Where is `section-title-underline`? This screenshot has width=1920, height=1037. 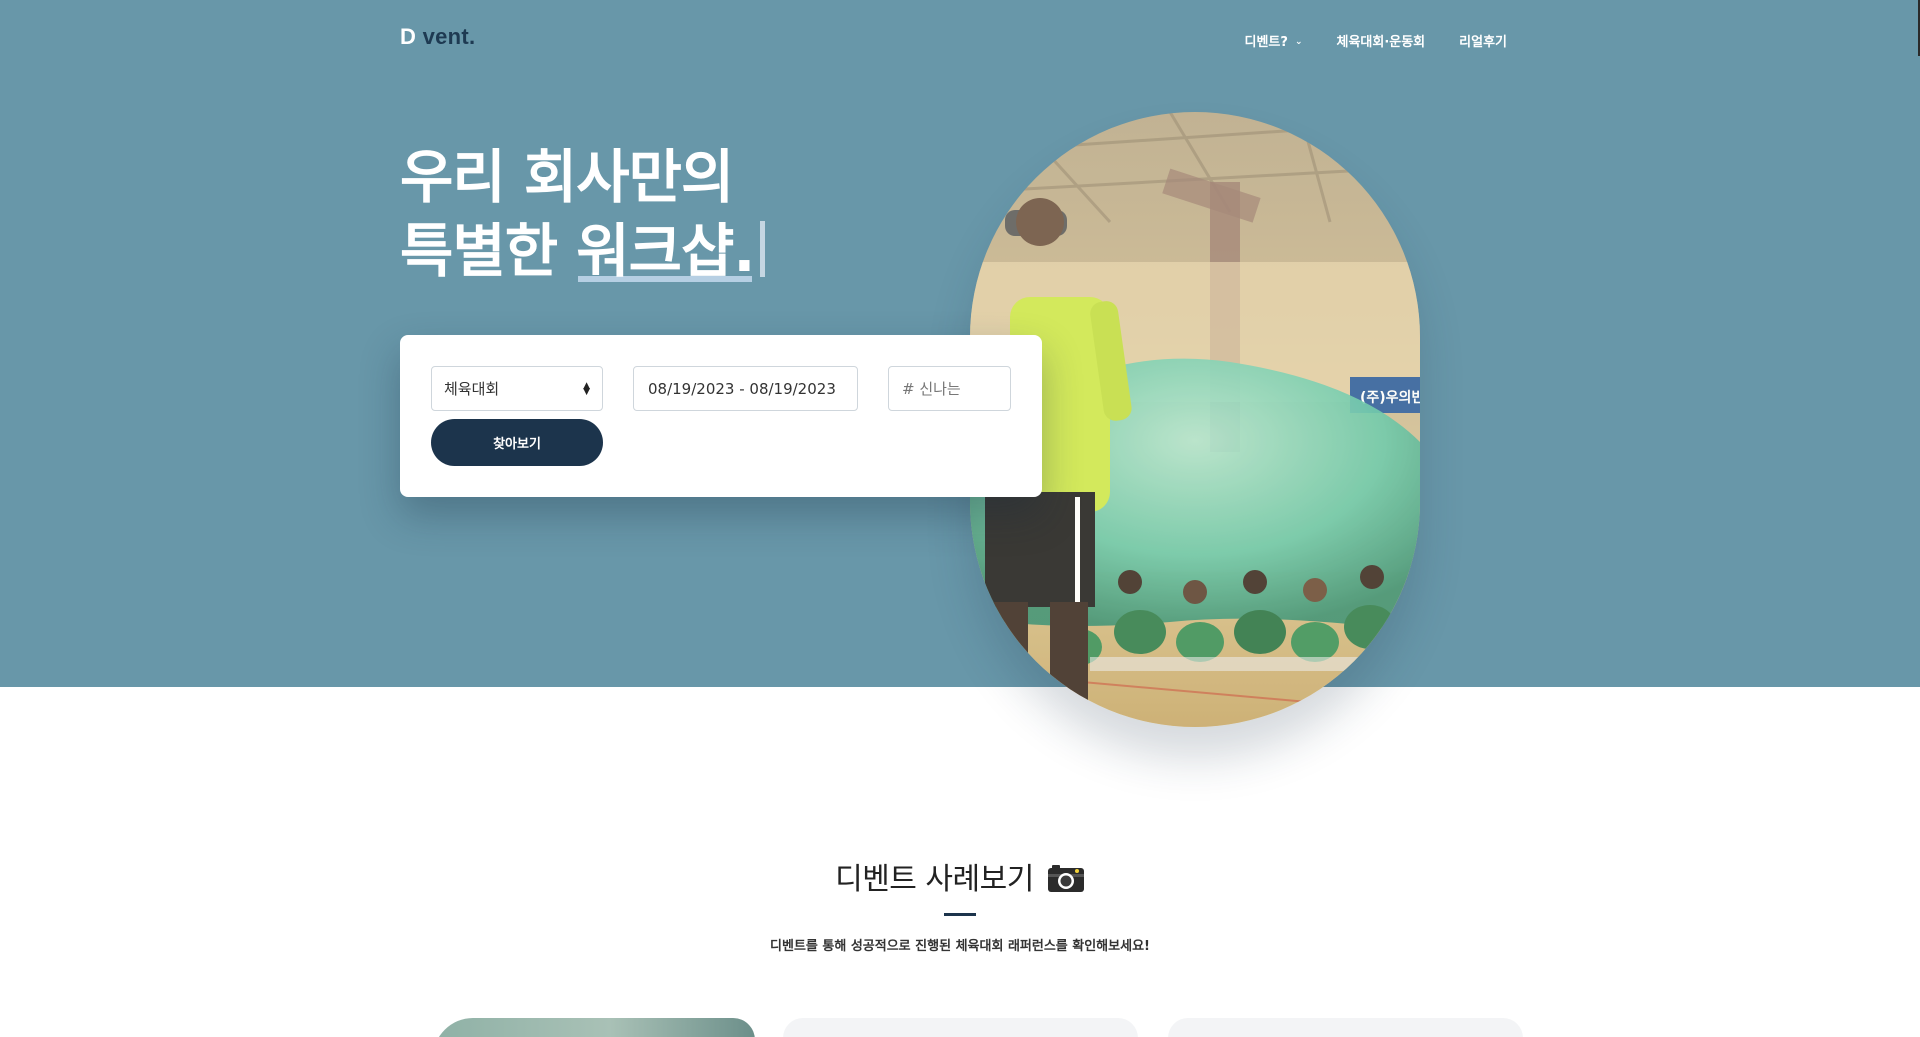
section-title-underline is located at coordinates (960, 914).